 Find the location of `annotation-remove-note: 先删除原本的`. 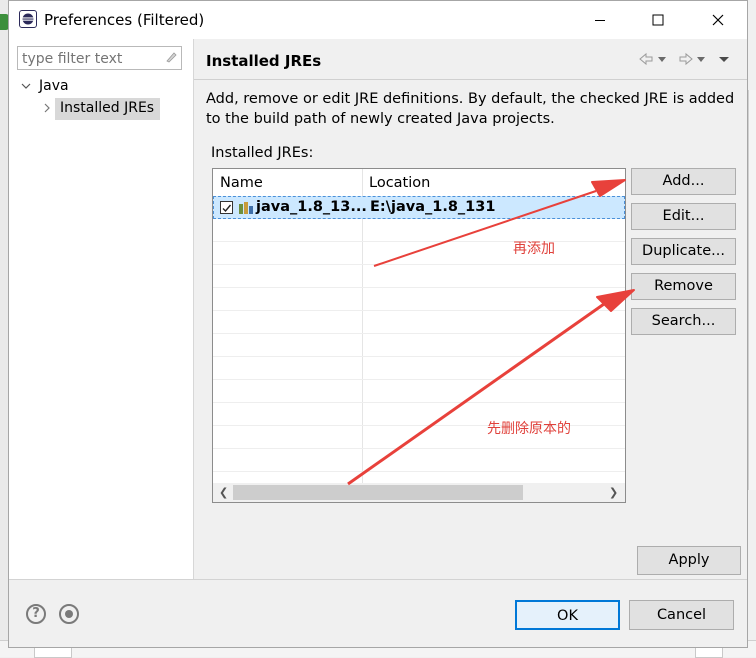

annotation-remove-note: 先删除原本的 is located at coordinates (529, 429).